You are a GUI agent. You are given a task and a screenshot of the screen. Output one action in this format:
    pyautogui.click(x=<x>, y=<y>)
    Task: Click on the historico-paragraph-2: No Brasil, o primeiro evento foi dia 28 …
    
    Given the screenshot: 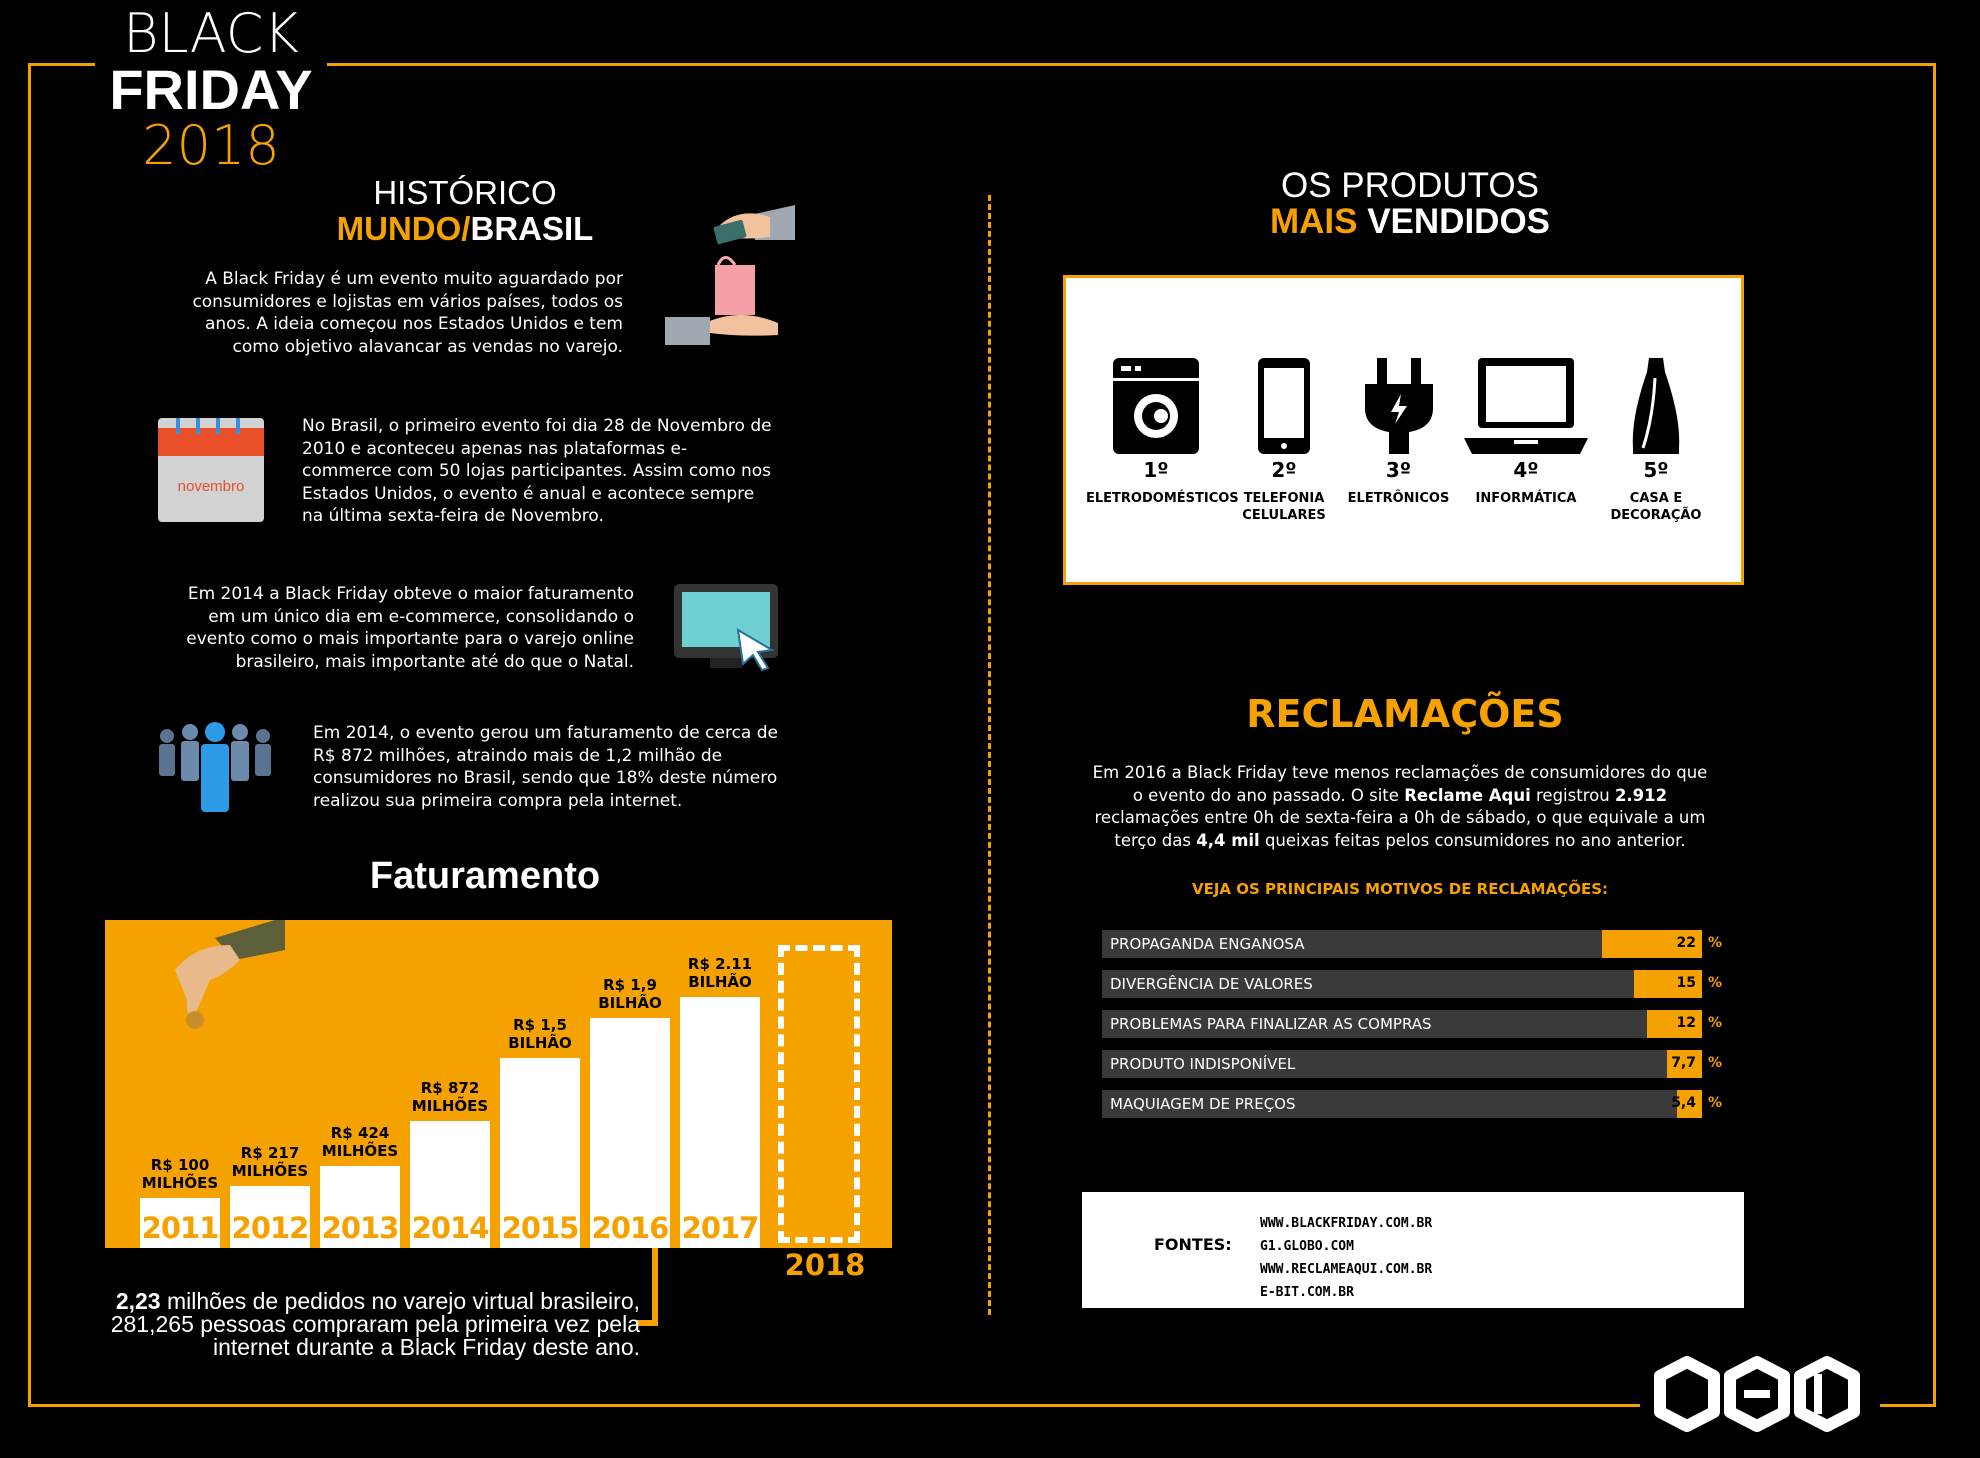 What is the action you would take?
    pyautogui.click(x=537, y=471)
    